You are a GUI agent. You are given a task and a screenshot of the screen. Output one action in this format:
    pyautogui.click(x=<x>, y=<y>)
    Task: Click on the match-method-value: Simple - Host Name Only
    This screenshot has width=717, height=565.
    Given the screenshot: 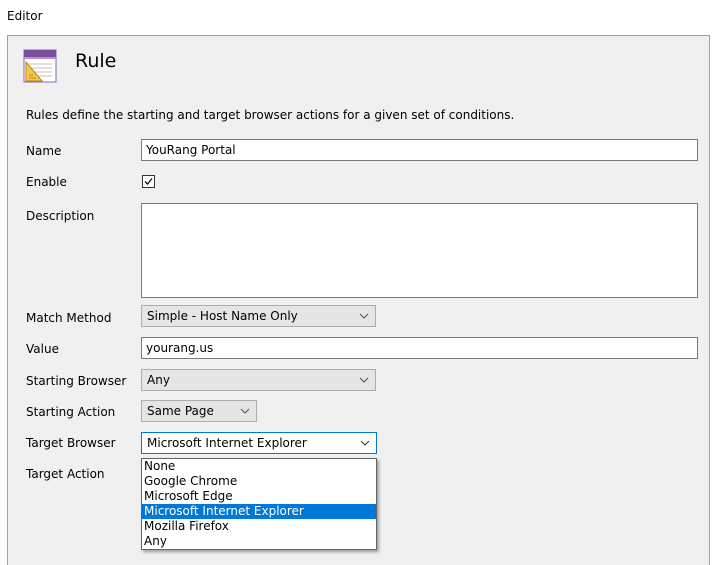 What is the action you would take?
    pyautogui.click(x=222, y=316)
    